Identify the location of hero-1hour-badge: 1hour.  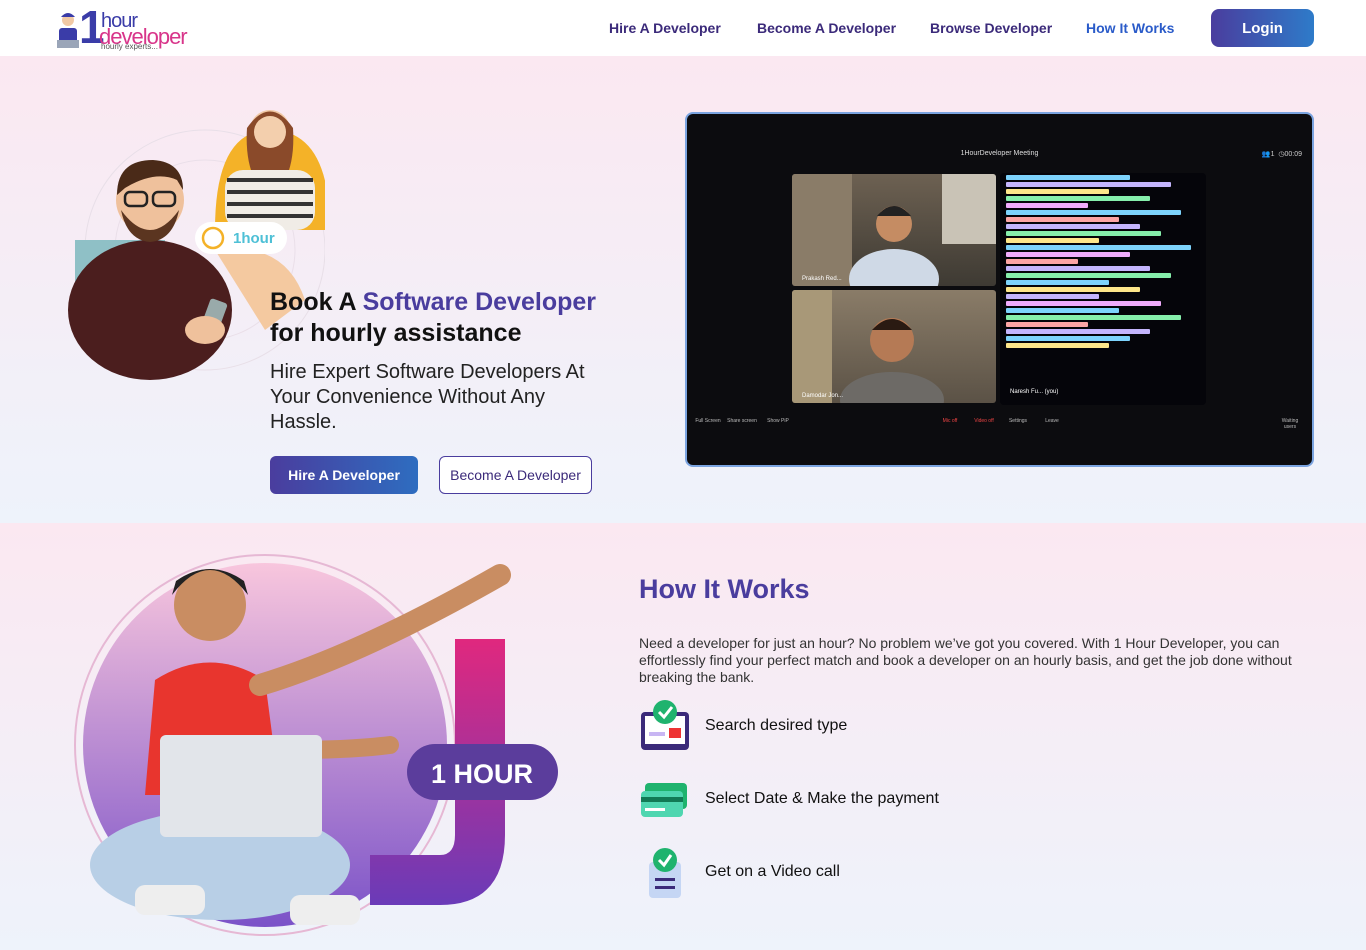
(254, 238).